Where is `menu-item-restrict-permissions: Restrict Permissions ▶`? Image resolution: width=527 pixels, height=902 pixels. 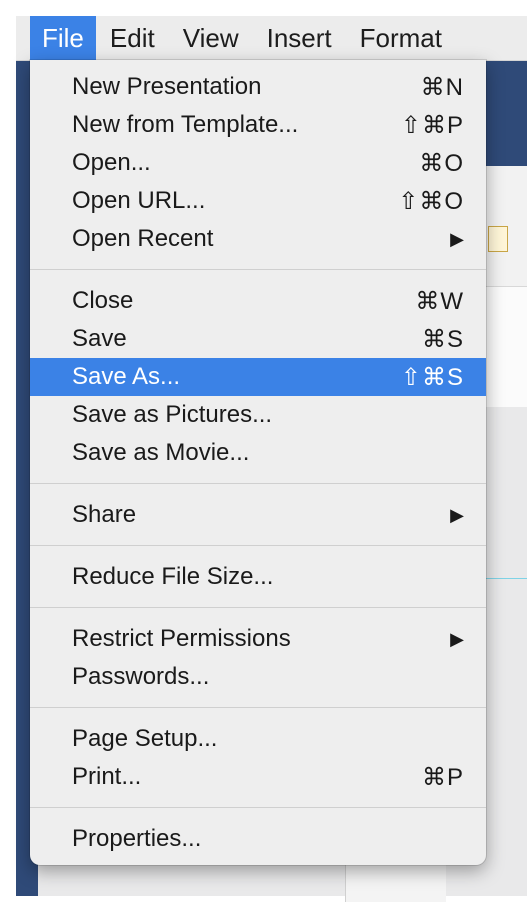 menu-item-restrict-permissions: Restrict Permissions ▶ is located at coordinates (258, 639).